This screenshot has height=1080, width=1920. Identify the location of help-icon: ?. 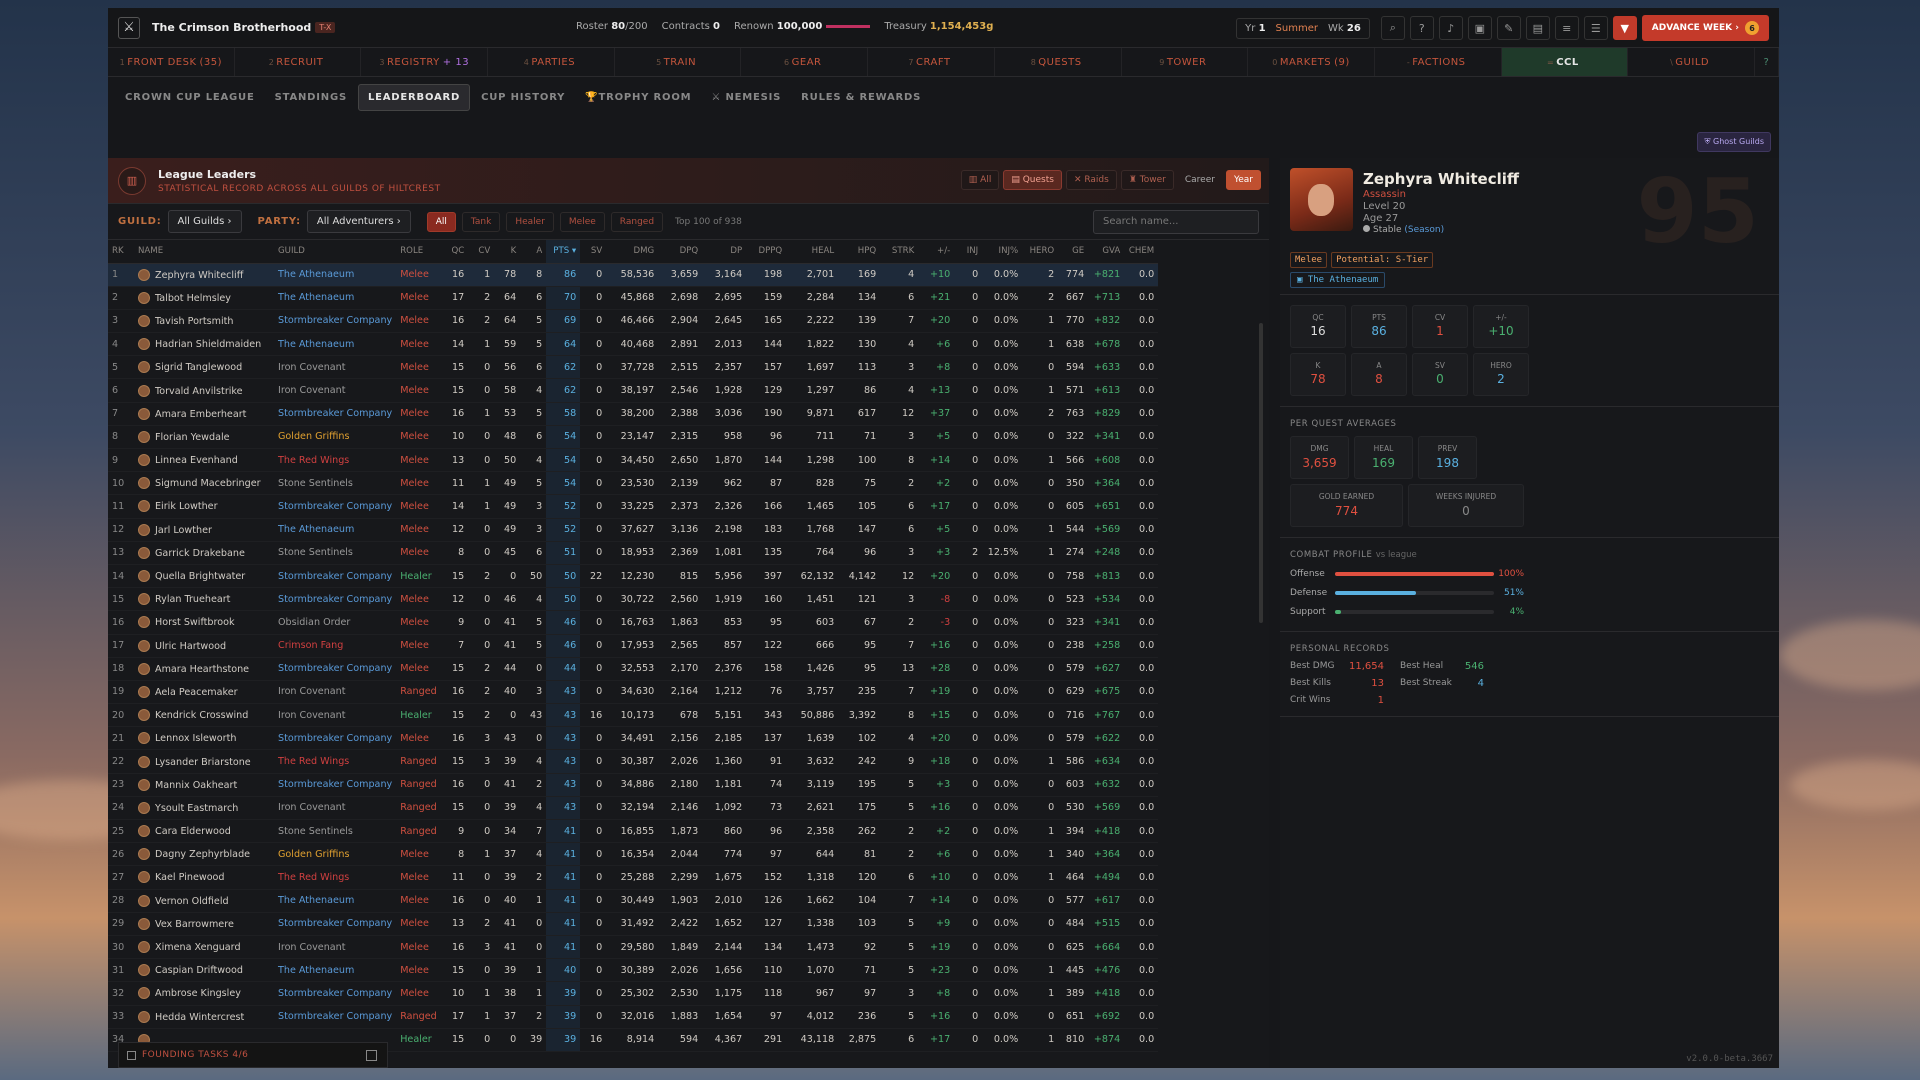
(1421, 28).